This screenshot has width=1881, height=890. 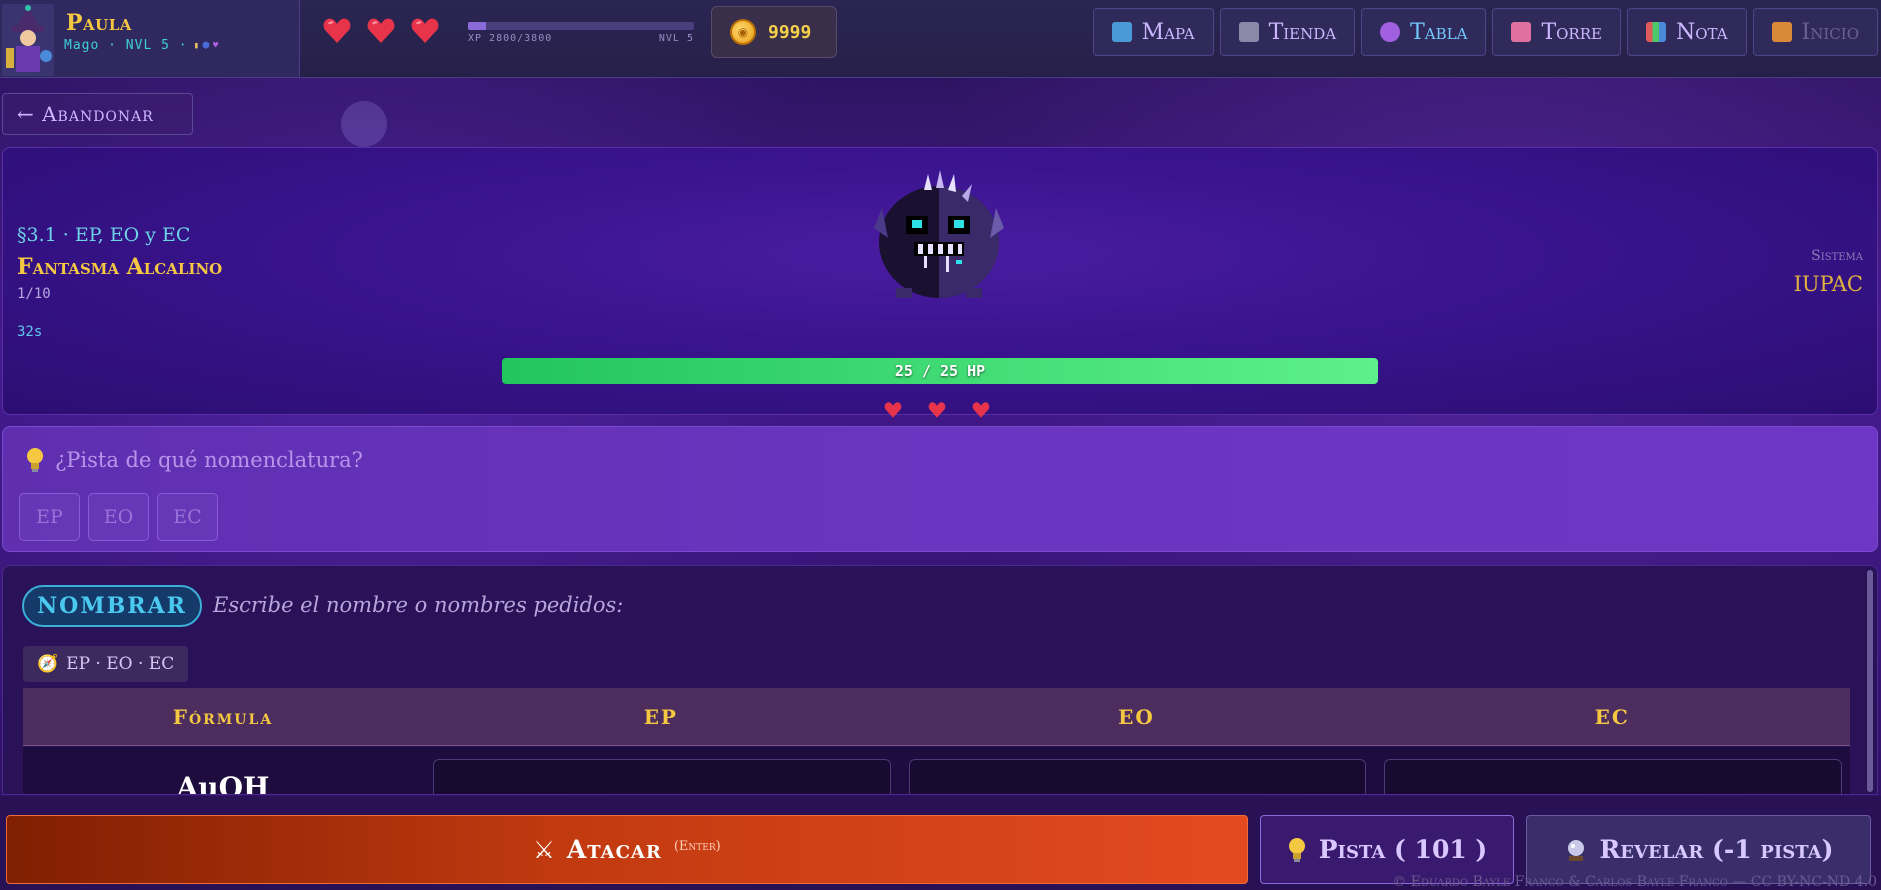 I want to click on main-nav: Mapa Tienda Tabla Torre Nota Inicio, so click(x=1485, y=32).